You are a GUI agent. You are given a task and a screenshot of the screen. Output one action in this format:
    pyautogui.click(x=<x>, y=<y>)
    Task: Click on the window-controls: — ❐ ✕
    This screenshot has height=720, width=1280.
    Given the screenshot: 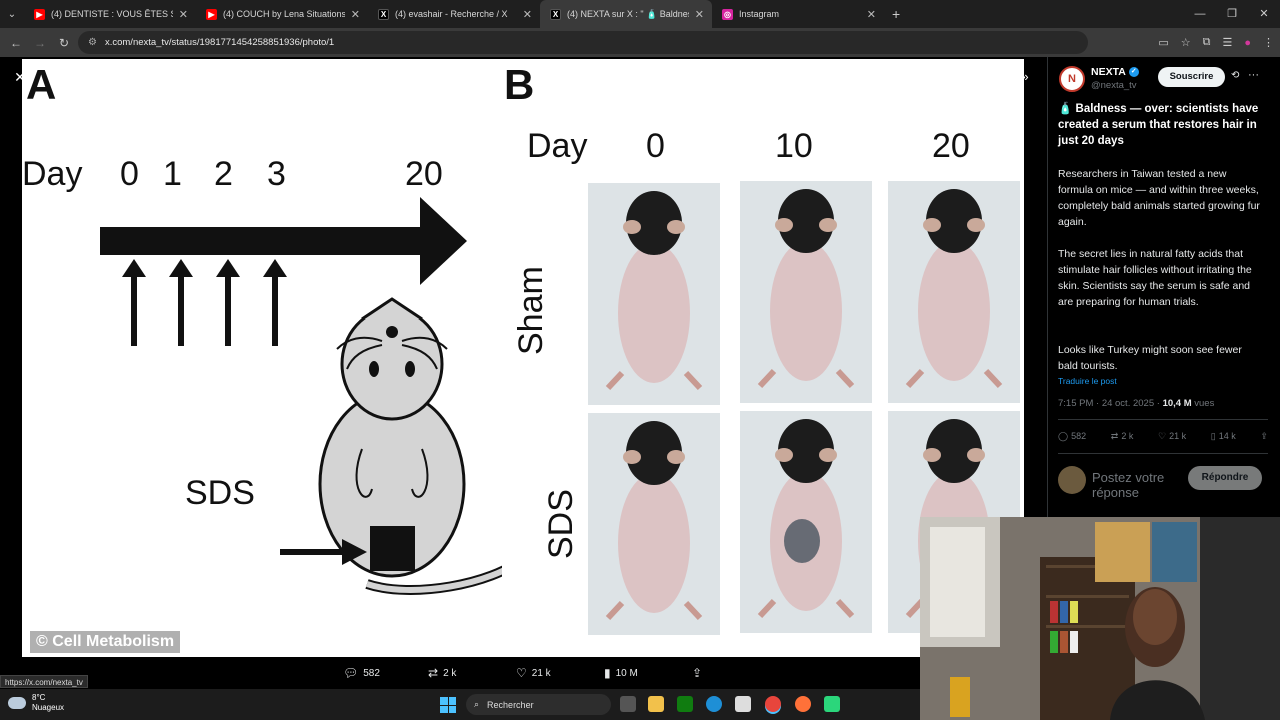 What is the action you would take?
    pyautogui.click(x=1232, y=14)
    